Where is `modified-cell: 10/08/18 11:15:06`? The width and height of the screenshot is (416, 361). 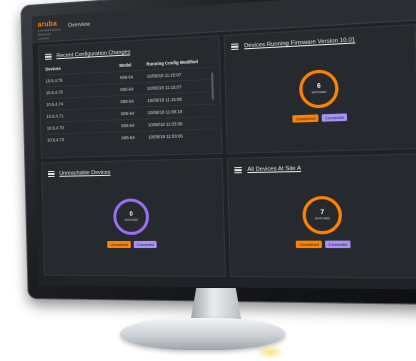 modified-cell: 10/08/18 11:15:06 is located at coordinates (164, 100).